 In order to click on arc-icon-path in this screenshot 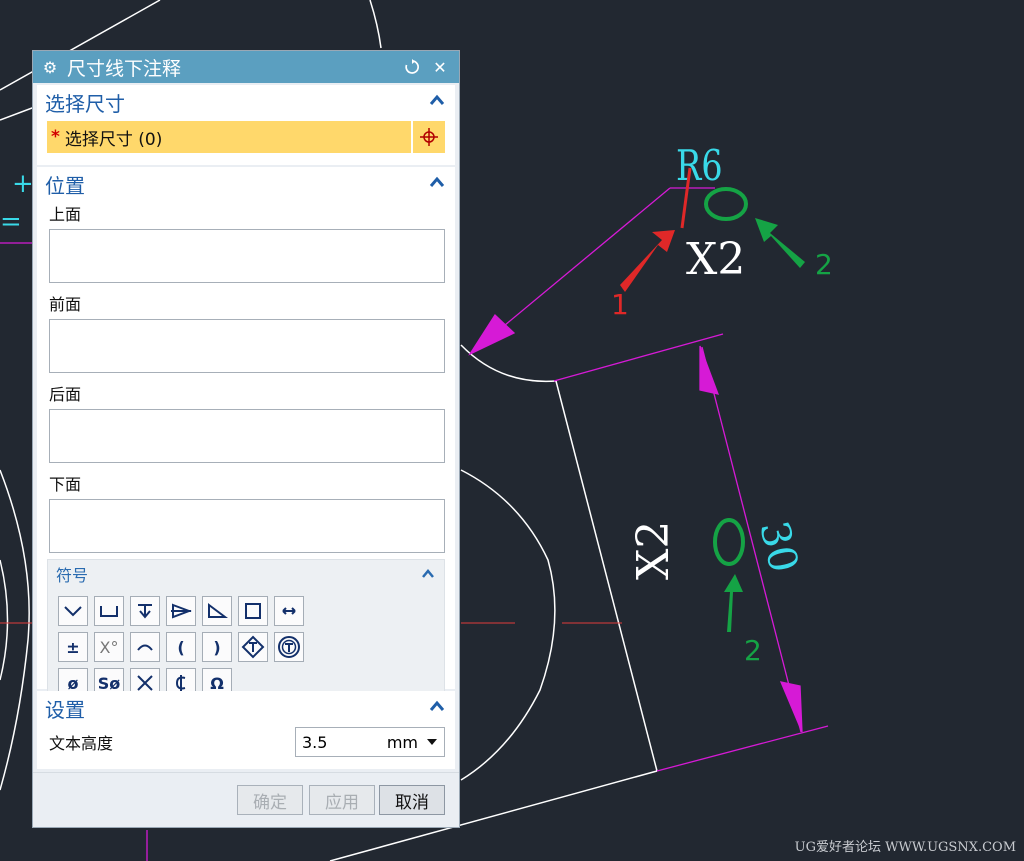, I will do `click(145, 647)`.